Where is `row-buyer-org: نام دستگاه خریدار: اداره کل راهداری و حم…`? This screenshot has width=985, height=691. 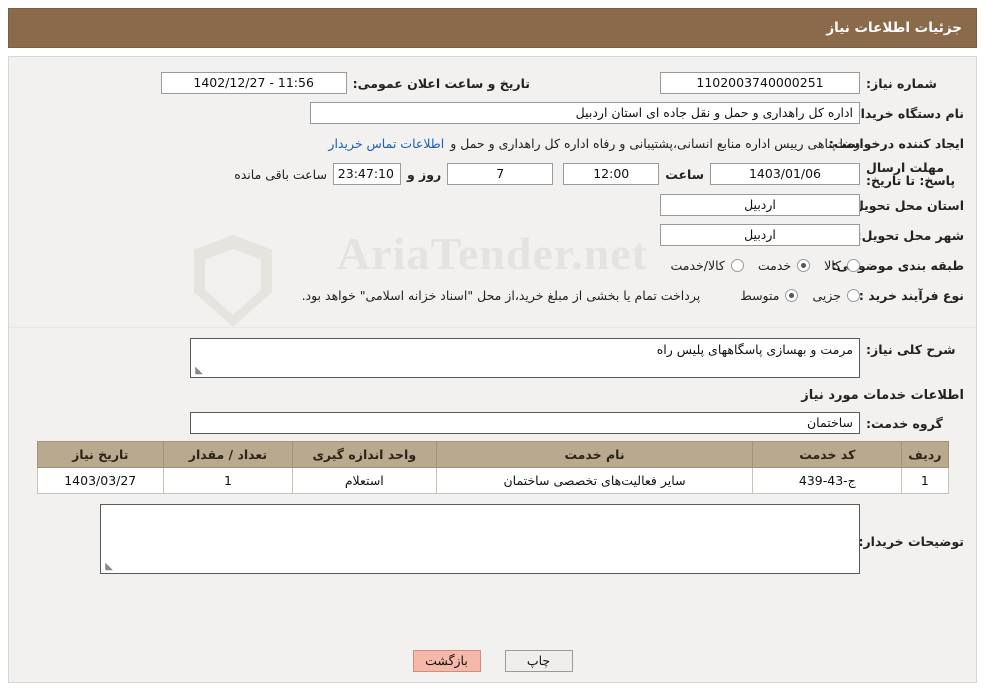
row-buyer-org: نام دستگاه خریدار: اداره کل راهداری و حم… is located at coordinates (492, 113).